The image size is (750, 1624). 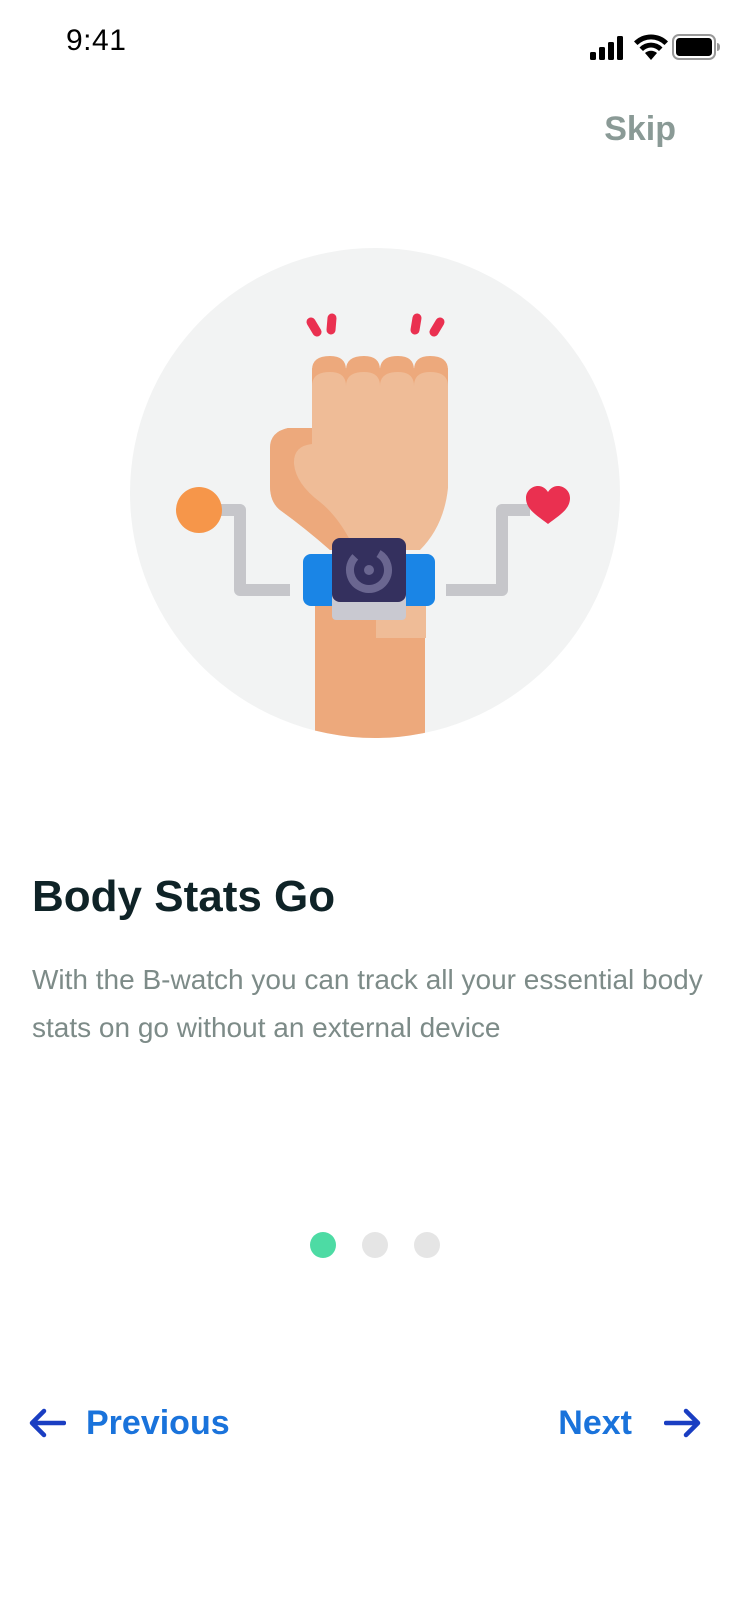 What do you see at coordinates (595, 1422) in the screenshot?
I see `next-label: Next` at bounding box center [595, 1422].